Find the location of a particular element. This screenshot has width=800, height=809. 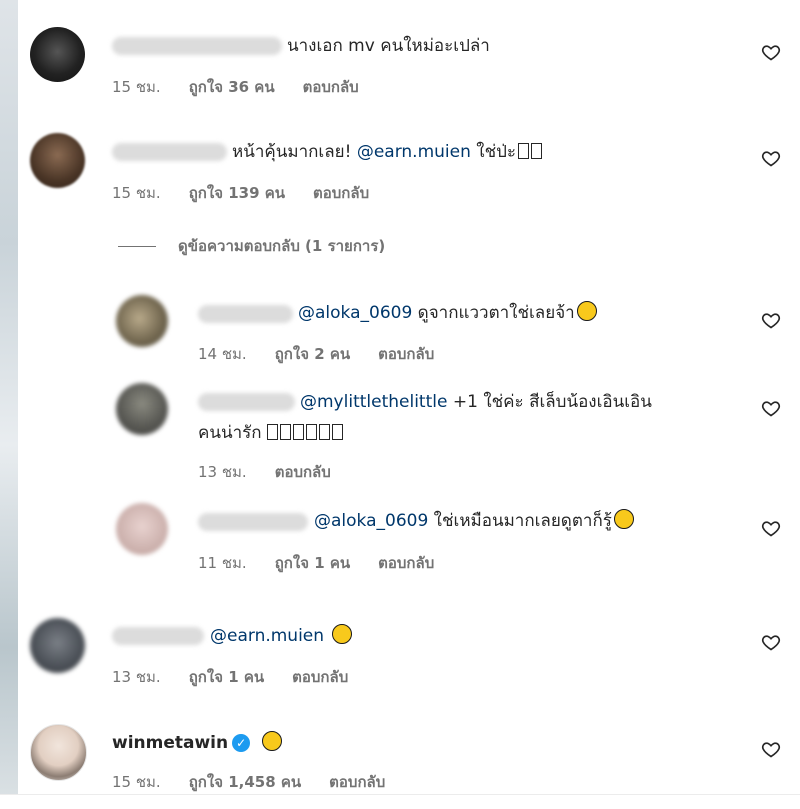

like-count: ถูกใจ 36 คน is located at coordinates (232, 87).